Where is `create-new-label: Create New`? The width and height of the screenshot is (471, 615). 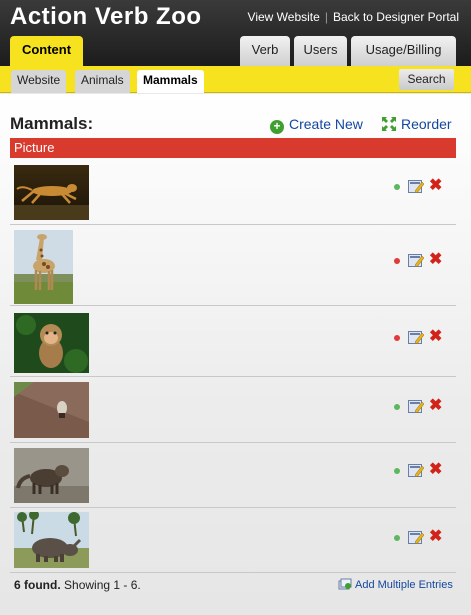
create-new-label: Create New is located at coordinates (326, 124).